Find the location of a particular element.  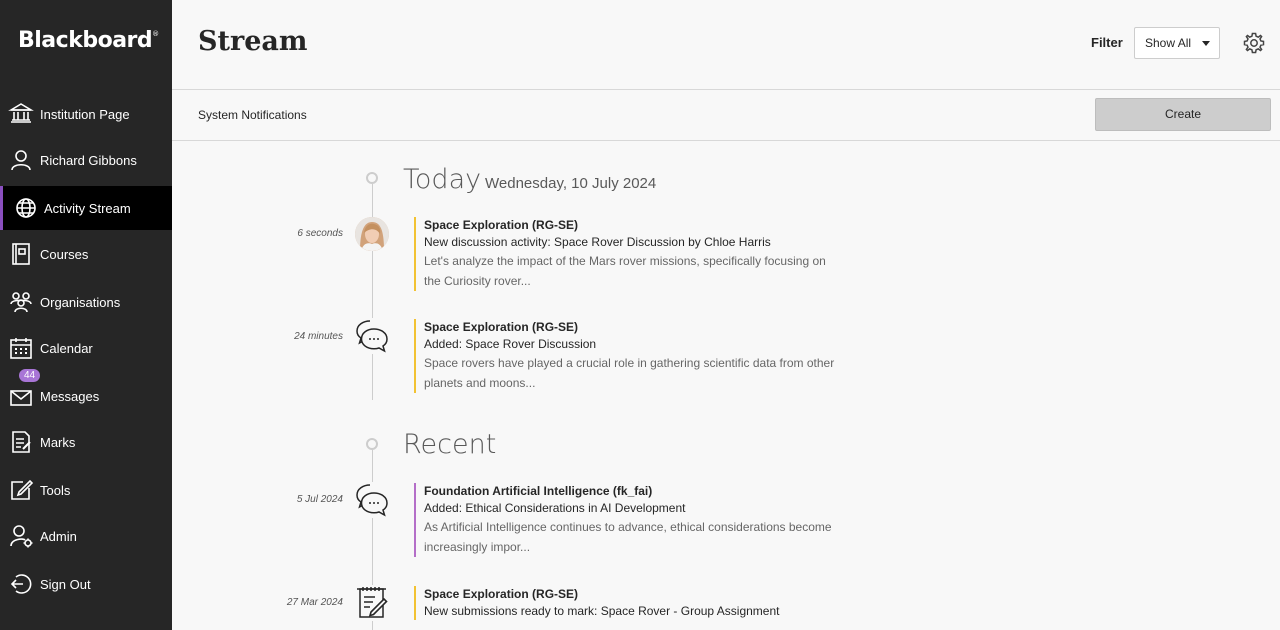

filter-select: Show All is located at coordinates (1177, 43).